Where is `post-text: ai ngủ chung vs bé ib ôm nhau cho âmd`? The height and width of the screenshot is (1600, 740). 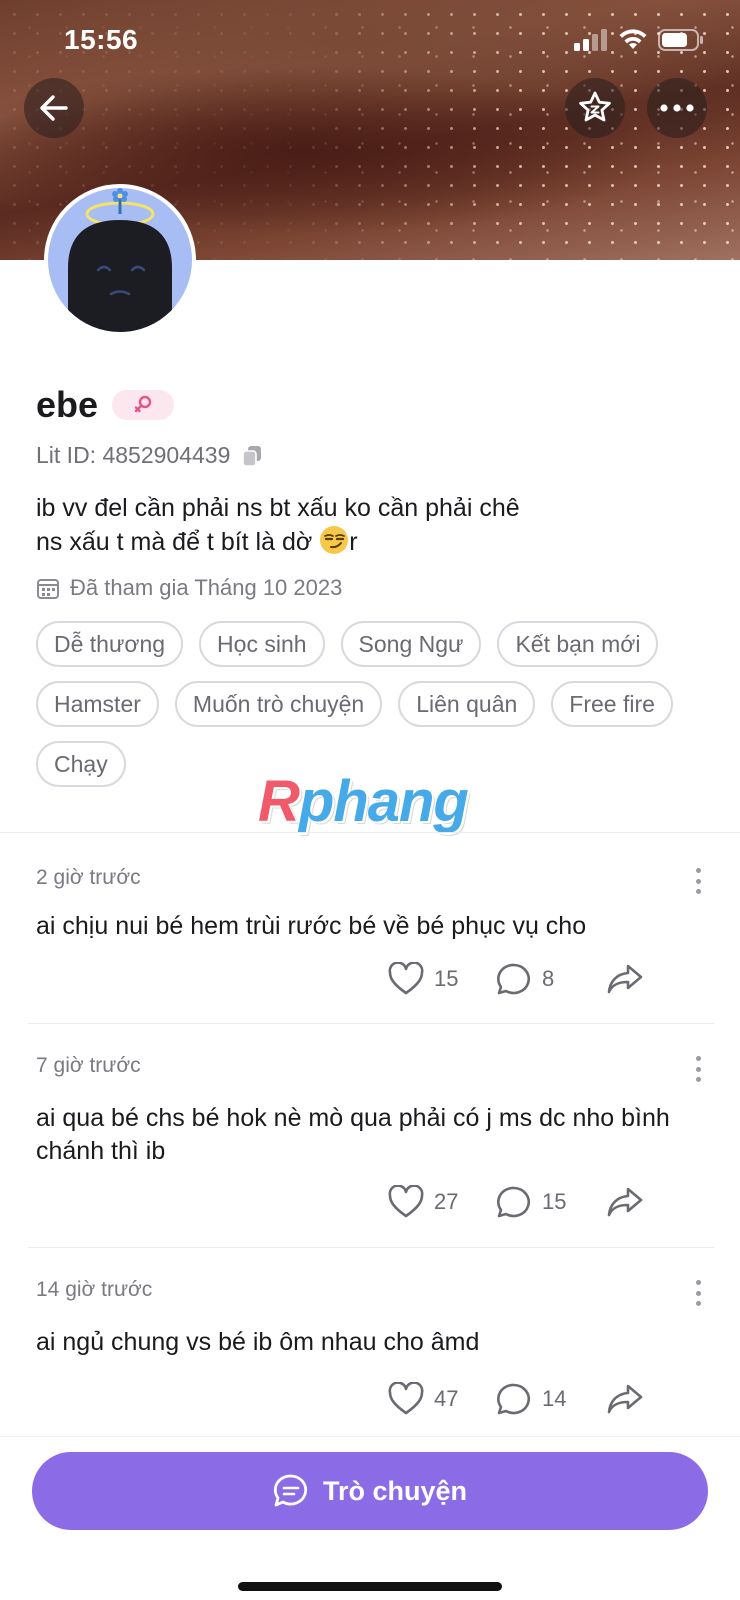 post-text: ai ngủ chung vs bé ib ôm nhau cho âmd is located at coordinates (258, 1342).